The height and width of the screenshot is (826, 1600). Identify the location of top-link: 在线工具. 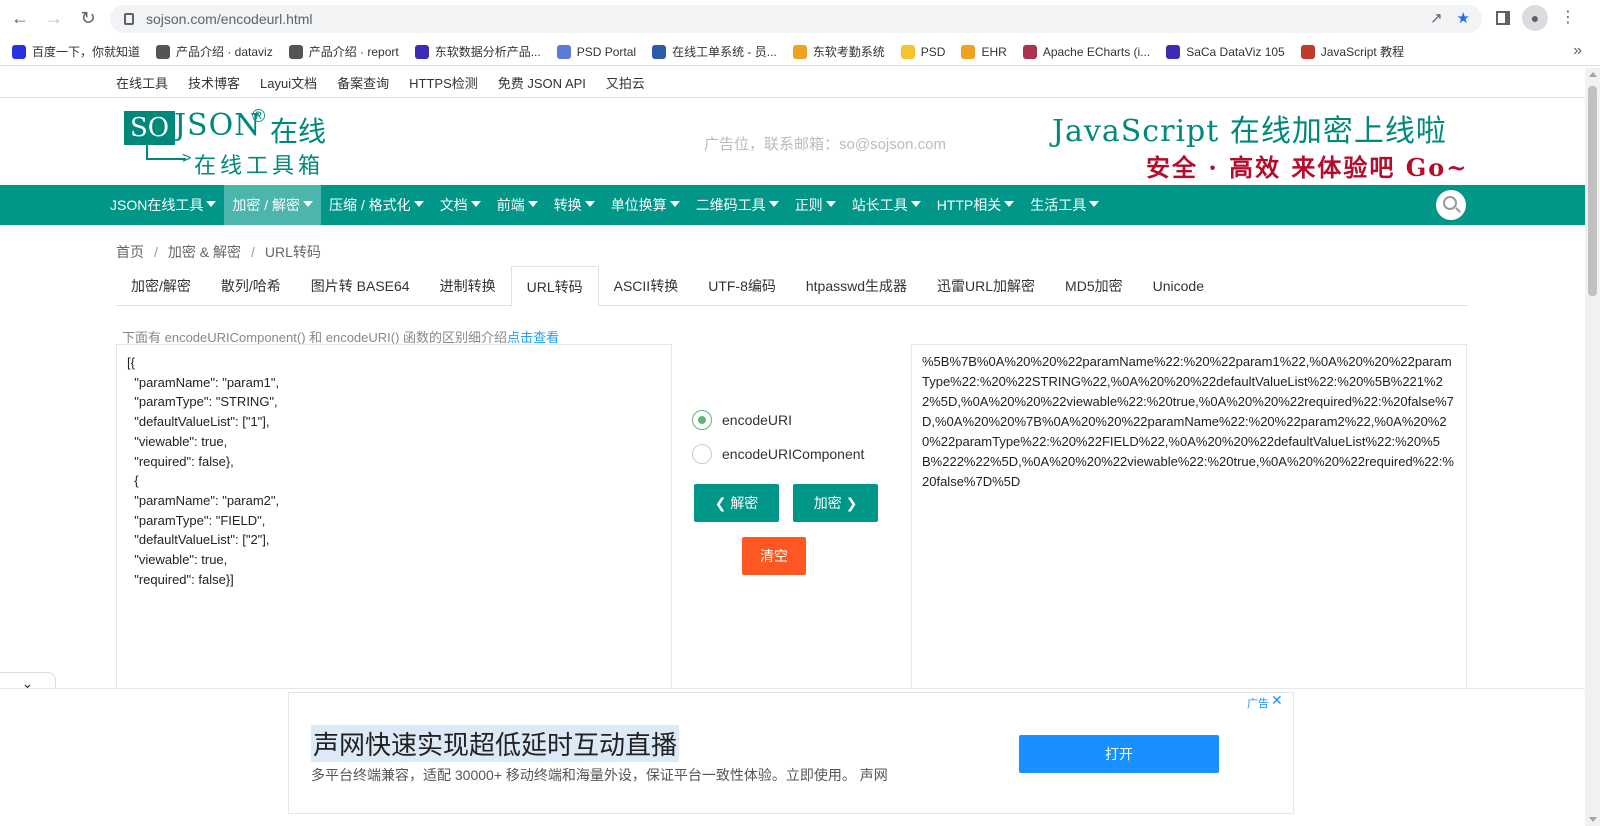
(142, 82).